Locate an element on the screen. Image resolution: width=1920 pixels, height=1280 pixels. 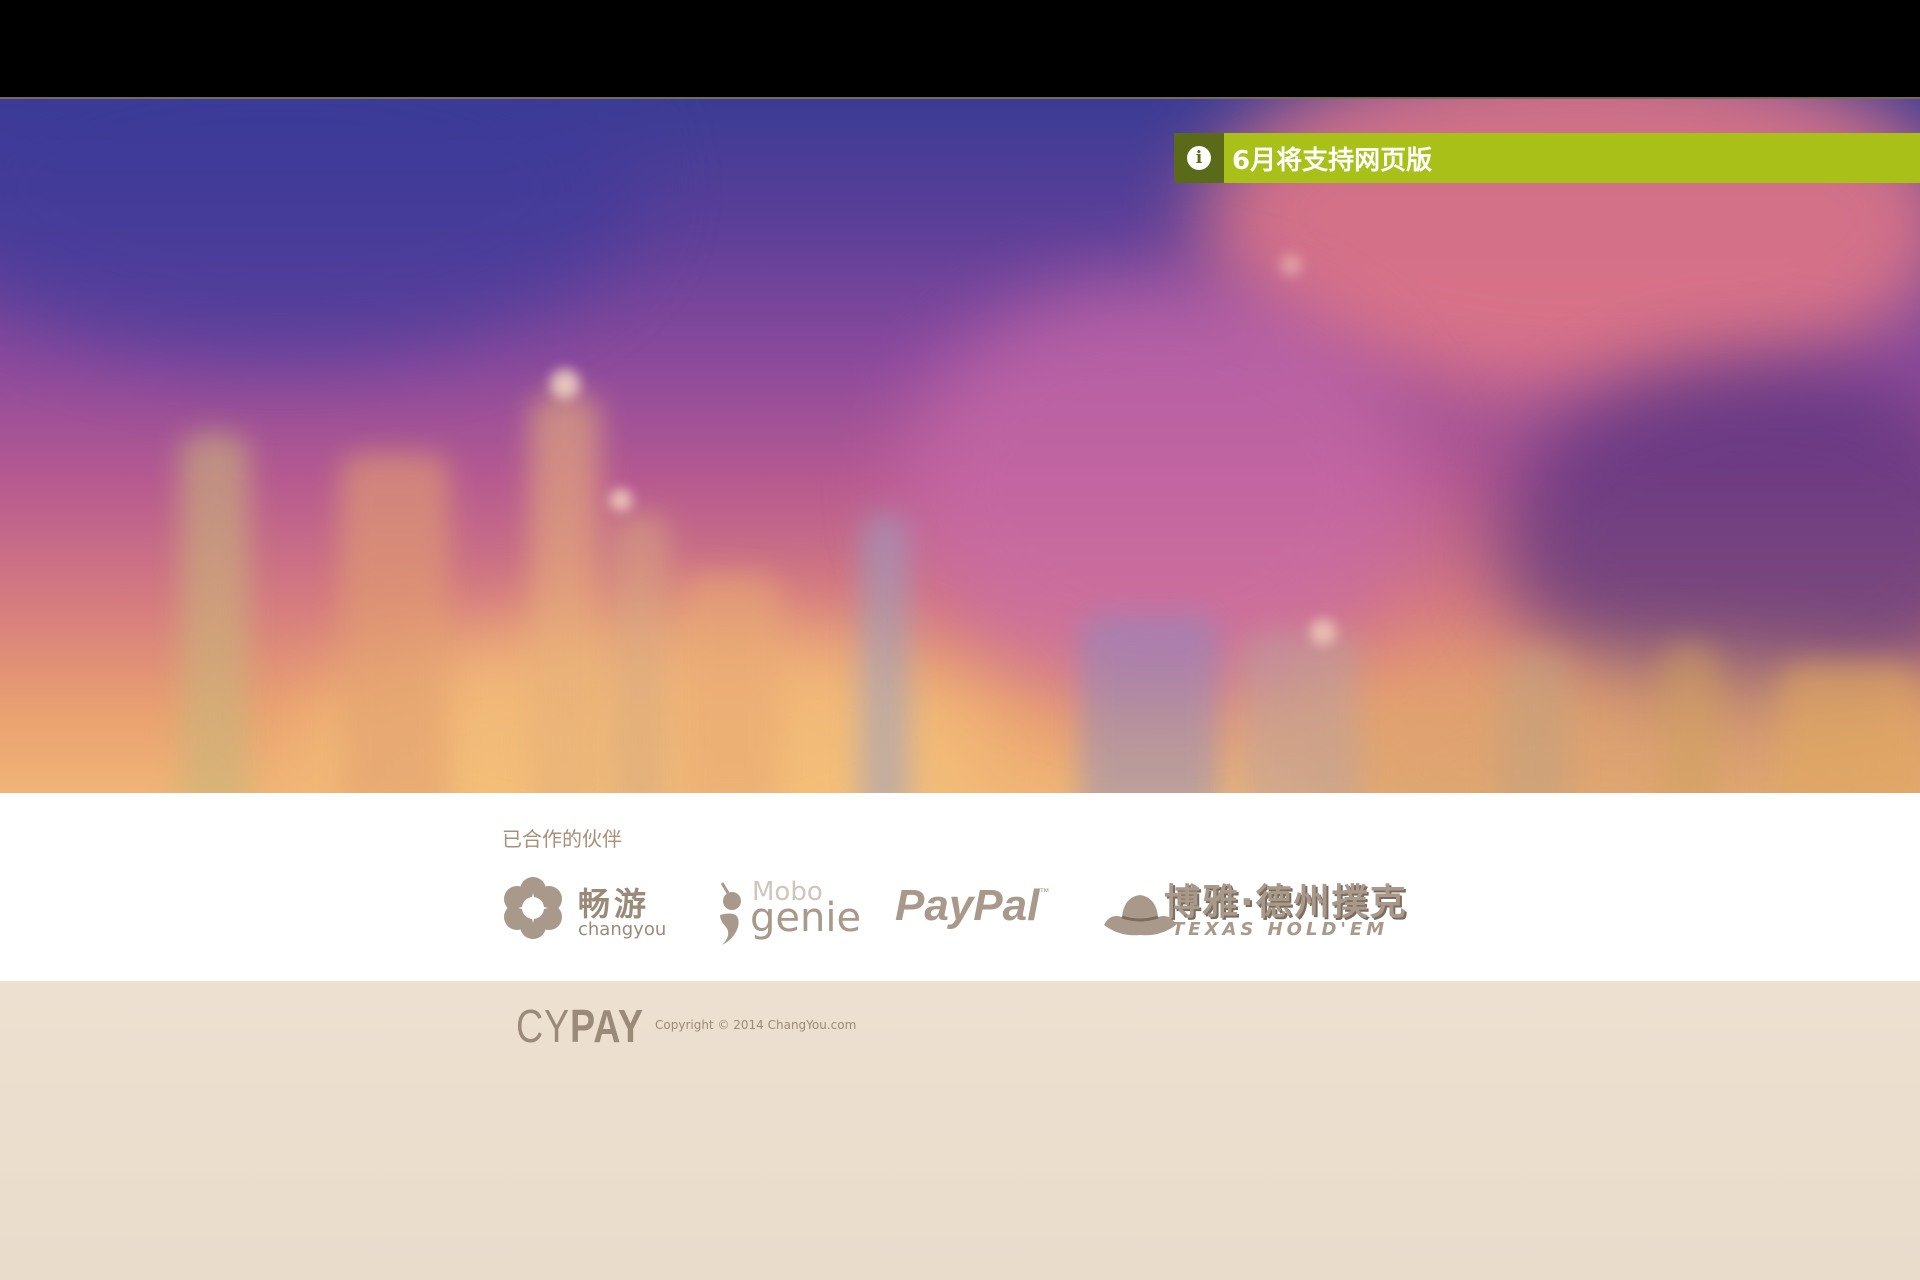
paypal-tm: ™ is located at coordinates (1044, 892).